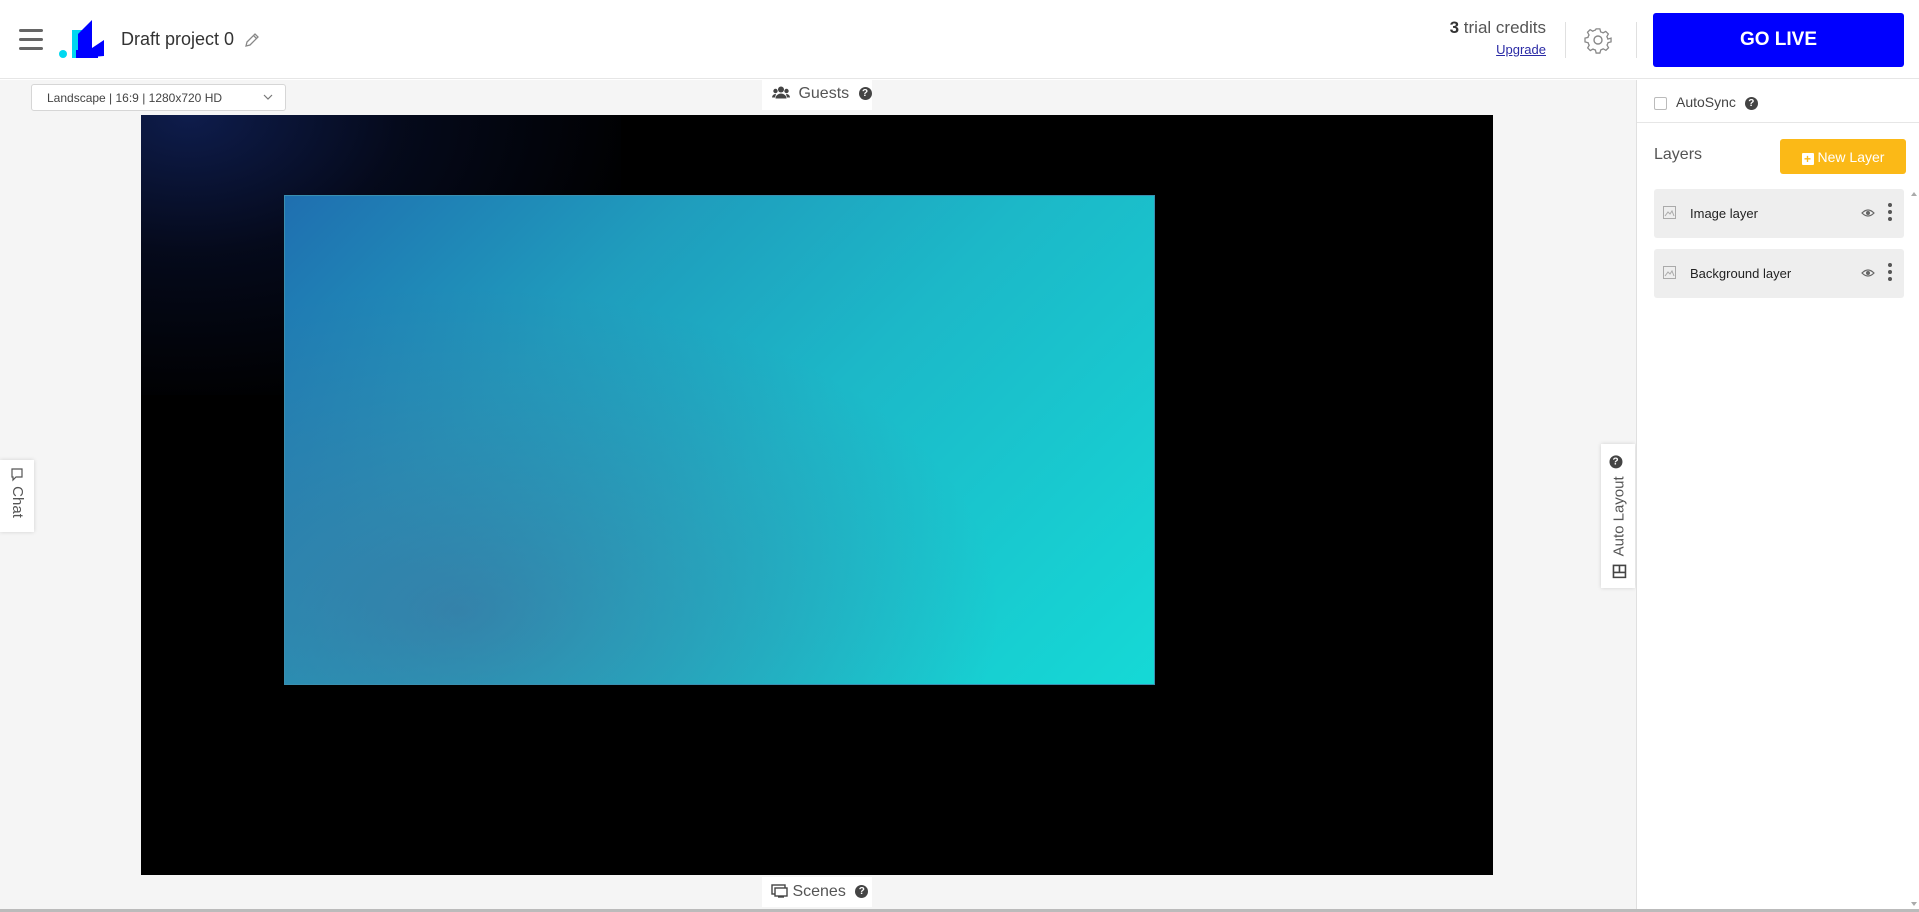  I want to click on layout-icon, so click(1619, 571).